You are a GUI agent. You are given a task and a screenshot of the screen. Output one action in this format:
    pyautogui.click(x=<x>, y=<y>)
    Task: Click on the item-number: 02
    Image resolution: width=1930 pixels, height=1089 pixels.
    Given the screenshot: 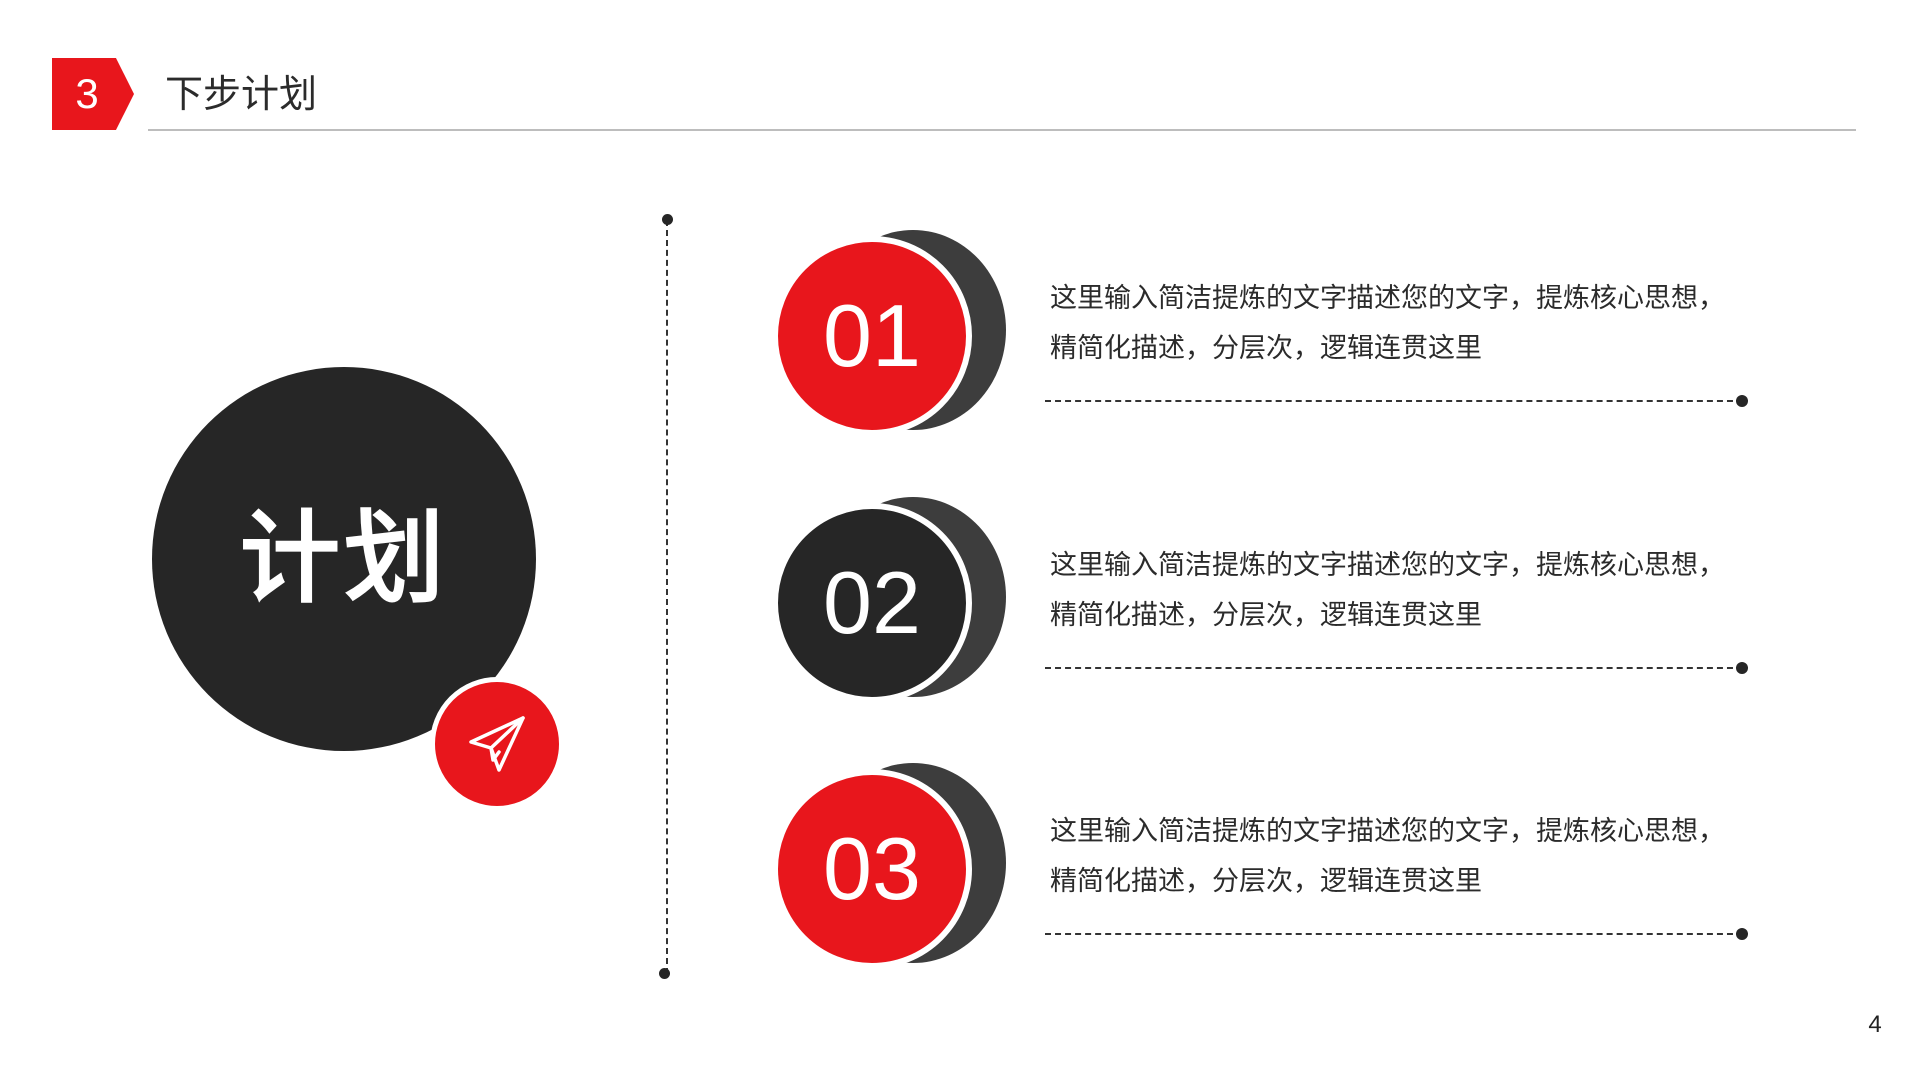 What is the action you would take?
    pyautogui.click(x=872, y=602)
    